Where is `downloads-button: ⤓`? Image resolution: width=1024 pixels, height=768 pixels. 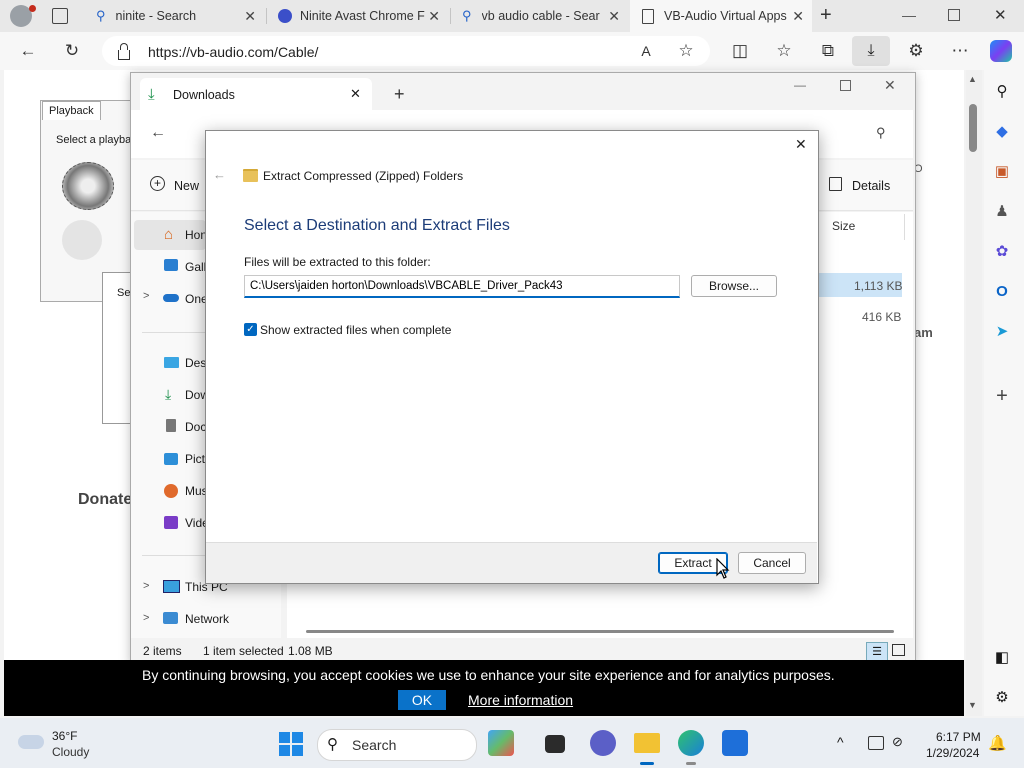 downloads-button: ⤓ is located at coordinates (871, 51).